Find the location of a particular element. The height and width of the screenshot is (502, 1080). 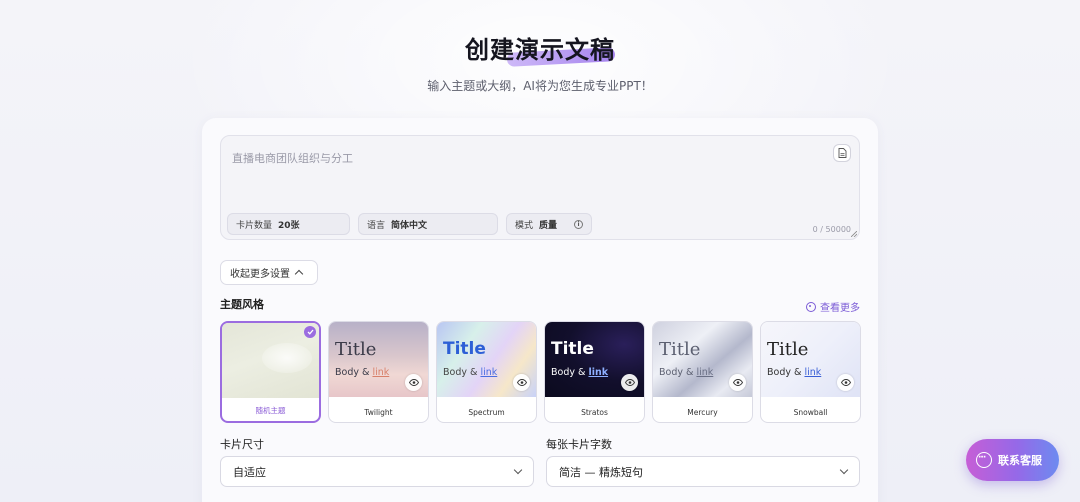

theme-card-snowball: Title Body & link Snowball is located at coordinates (810, 372).